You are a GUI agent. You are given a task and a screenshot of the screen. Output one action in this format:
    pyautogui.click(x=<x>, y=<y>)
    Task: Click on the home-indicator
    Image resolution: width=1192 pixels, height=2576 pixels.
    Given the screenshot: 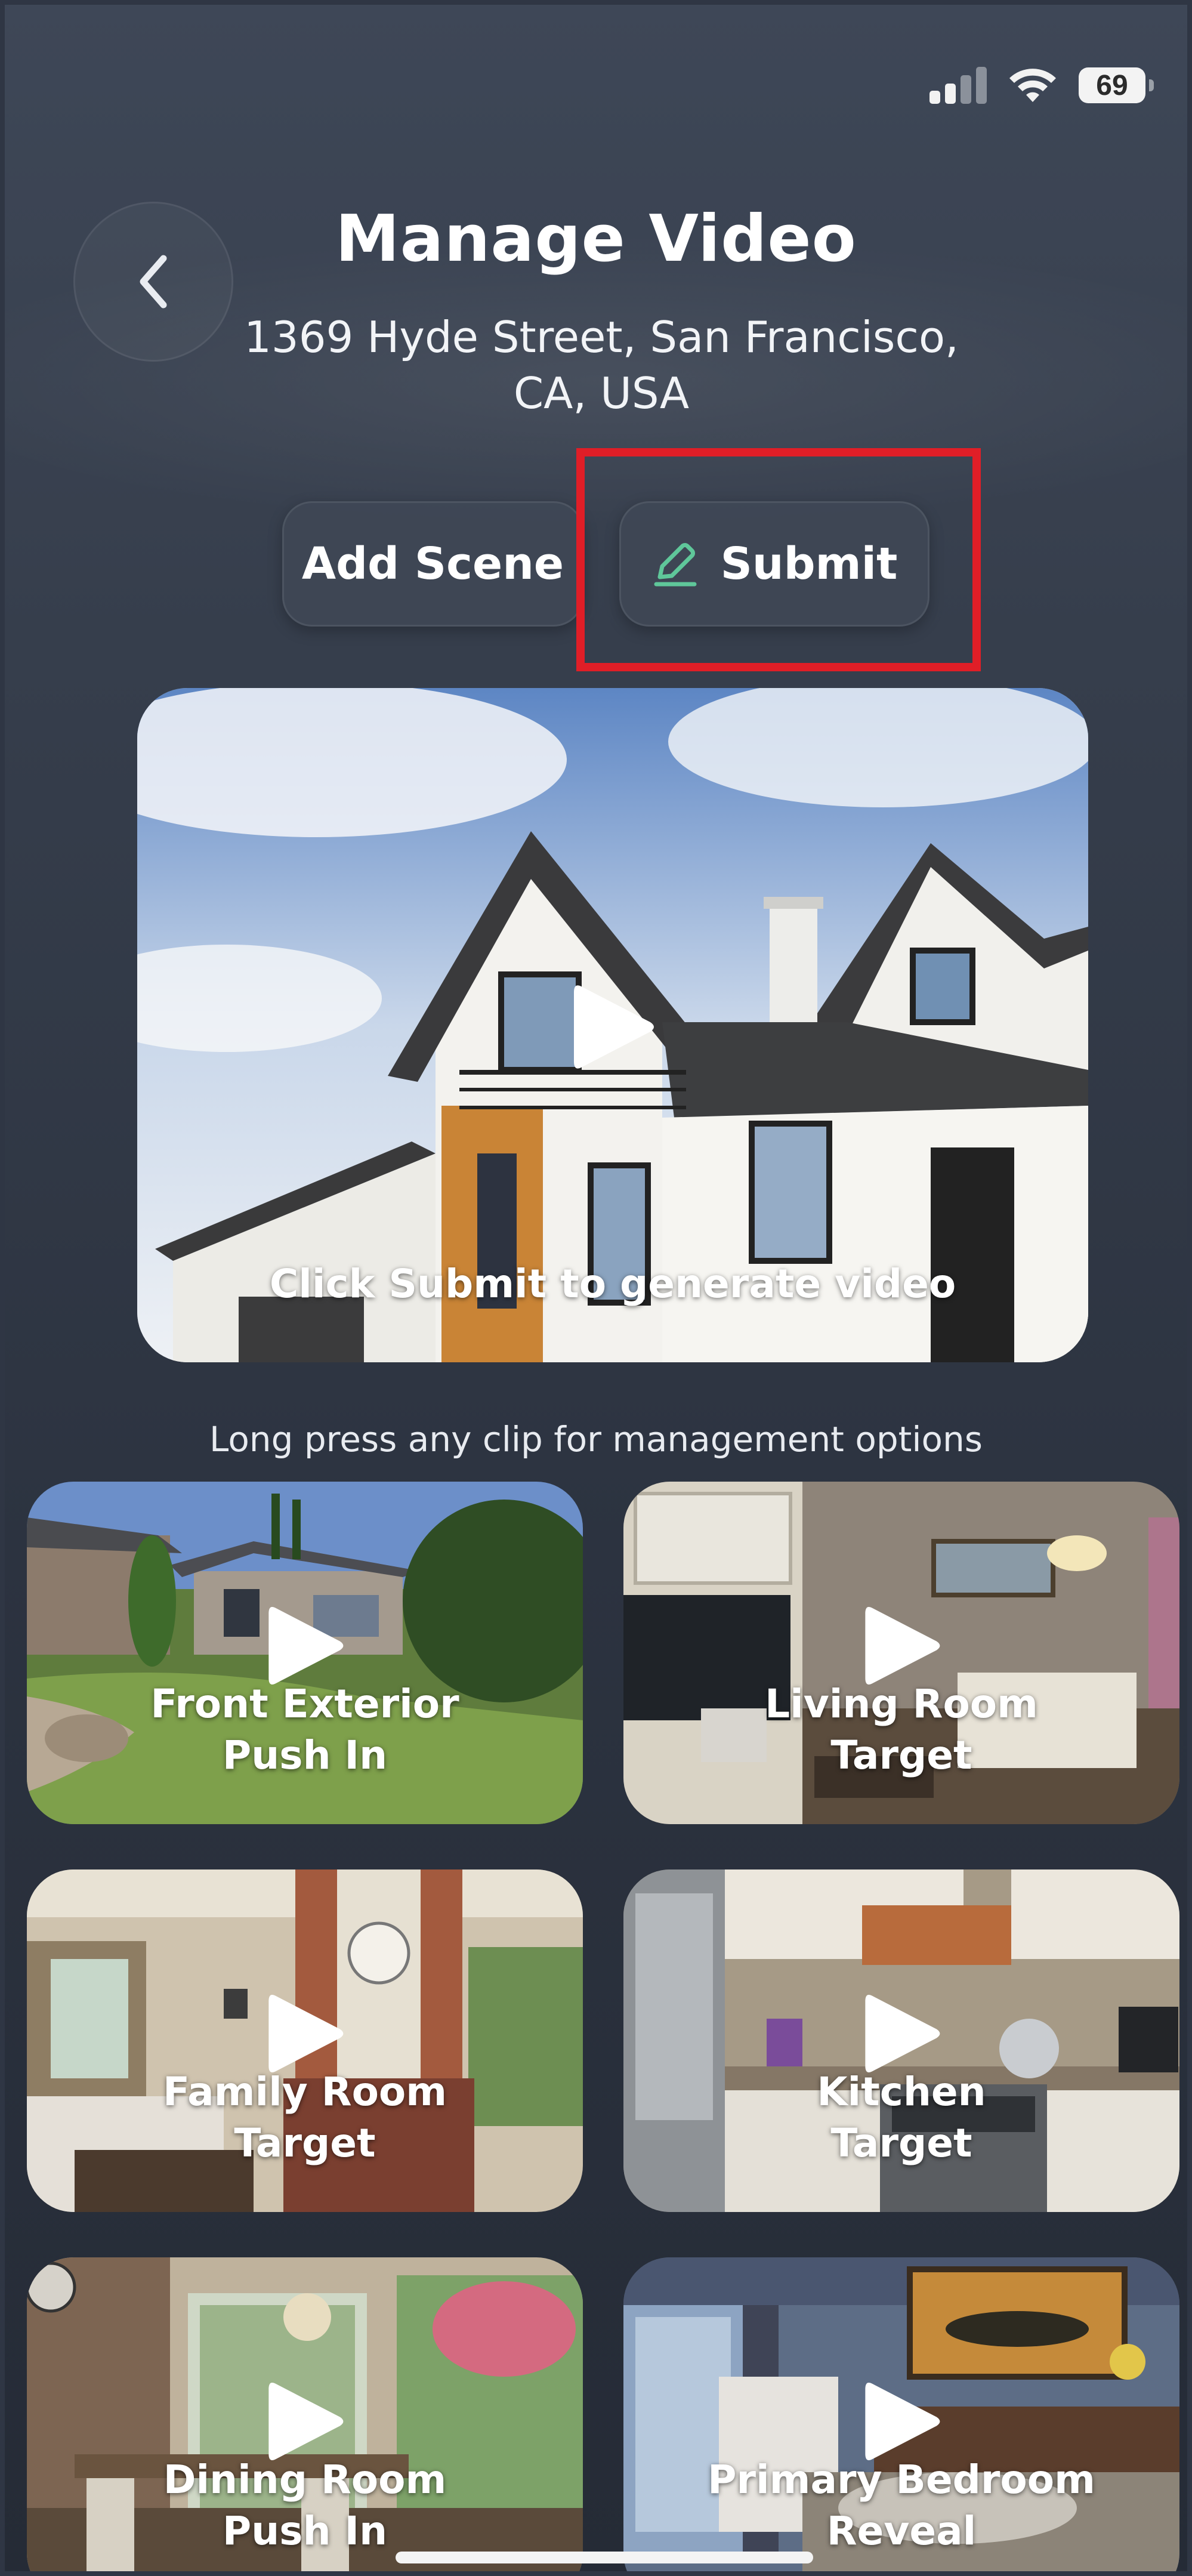 What is the action you would take?
    pyautogui.click(x=604, y=2557)
    